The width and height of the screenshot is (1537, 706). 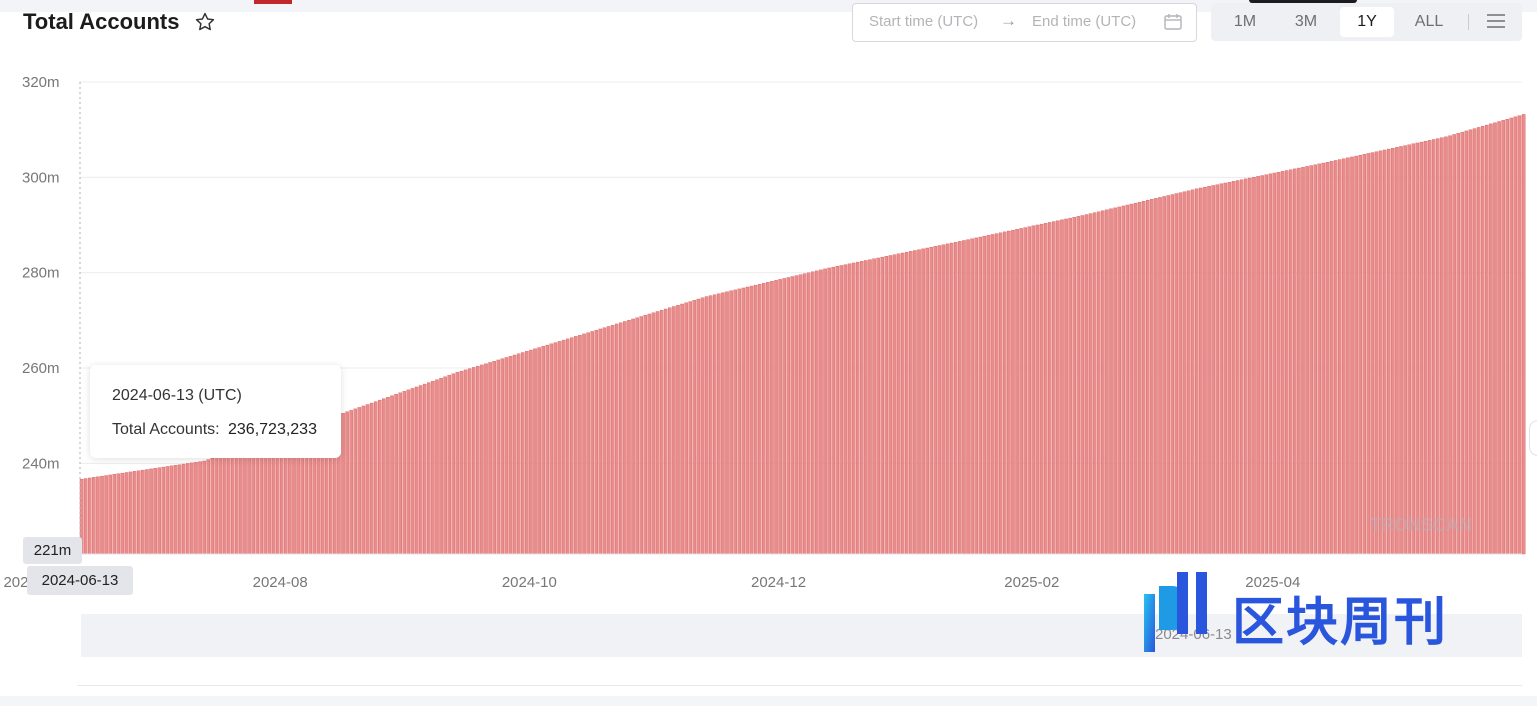 I want to click on y-tick-label: 320m, so click(x=41, y=82).